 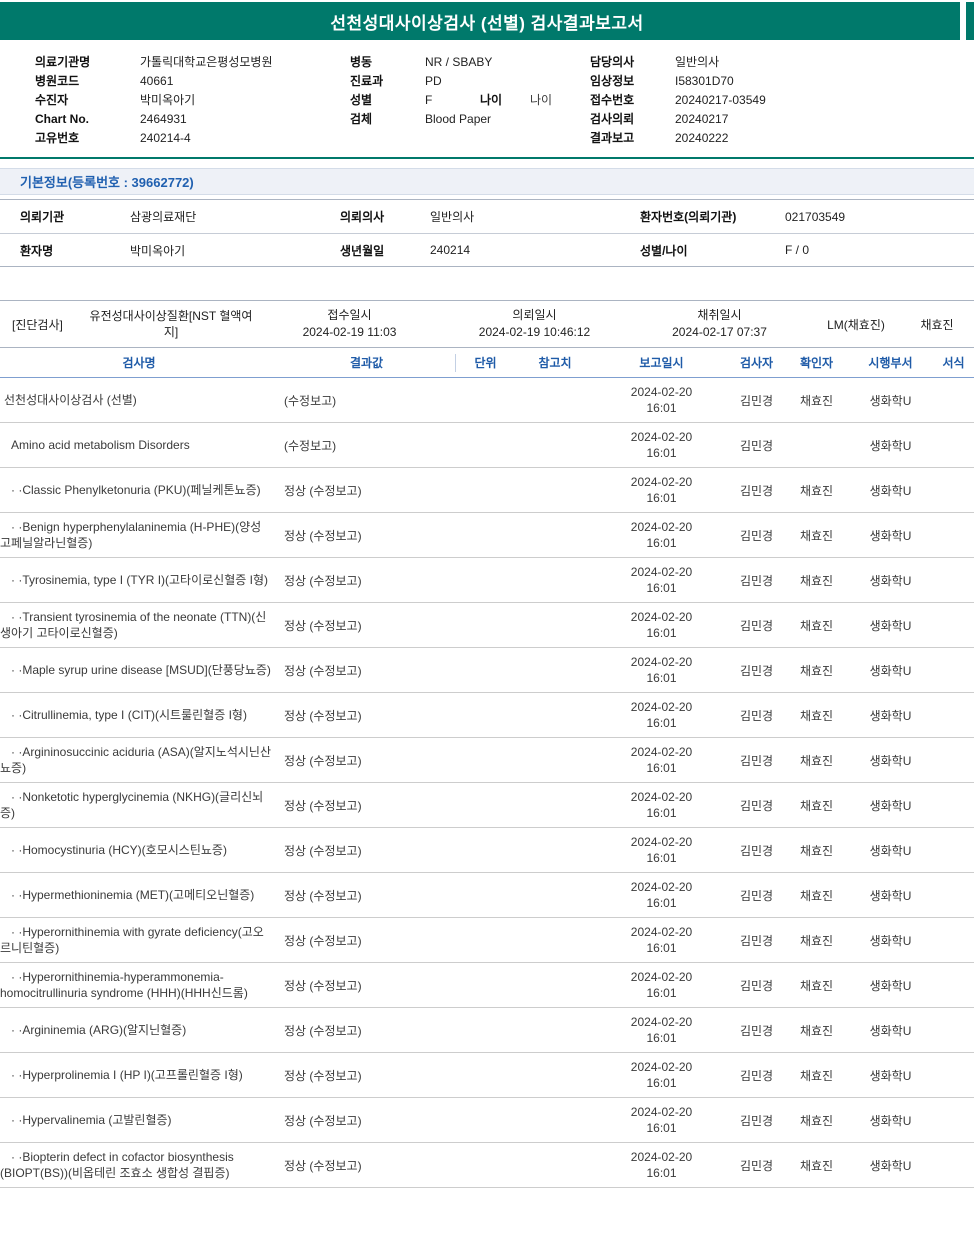 I want to click on info-value: 가톨릭대학교은평성모병원, so click(x=206, y=62).